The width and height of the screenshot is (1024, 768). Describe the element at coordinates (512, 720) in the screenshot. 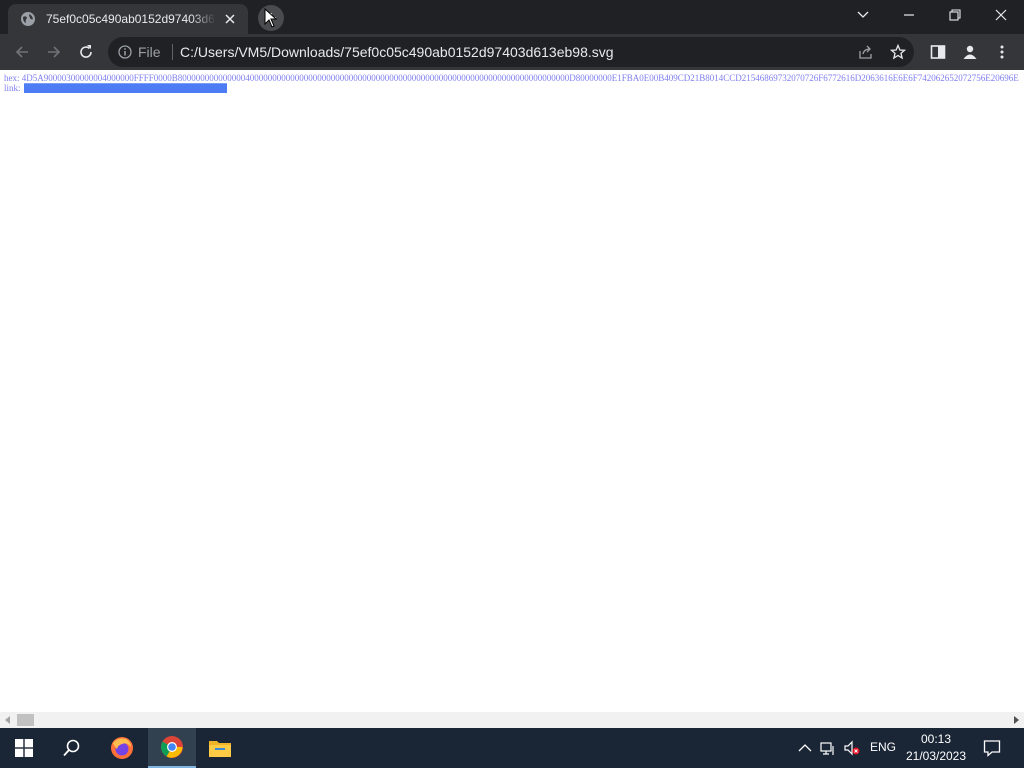

I see `horizontal-scrollbar` at that location.